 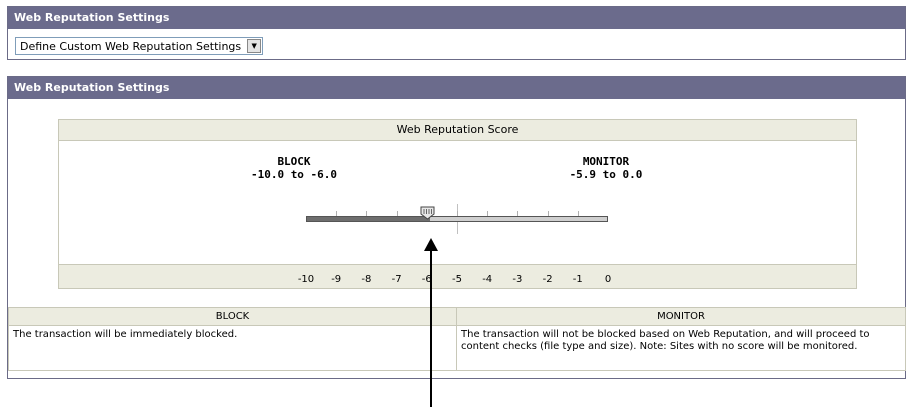 What do you see at coordinates (232, 316) in the screenshot?
I see `column-header-block: BLOCK` at bounding box center [232, 316].